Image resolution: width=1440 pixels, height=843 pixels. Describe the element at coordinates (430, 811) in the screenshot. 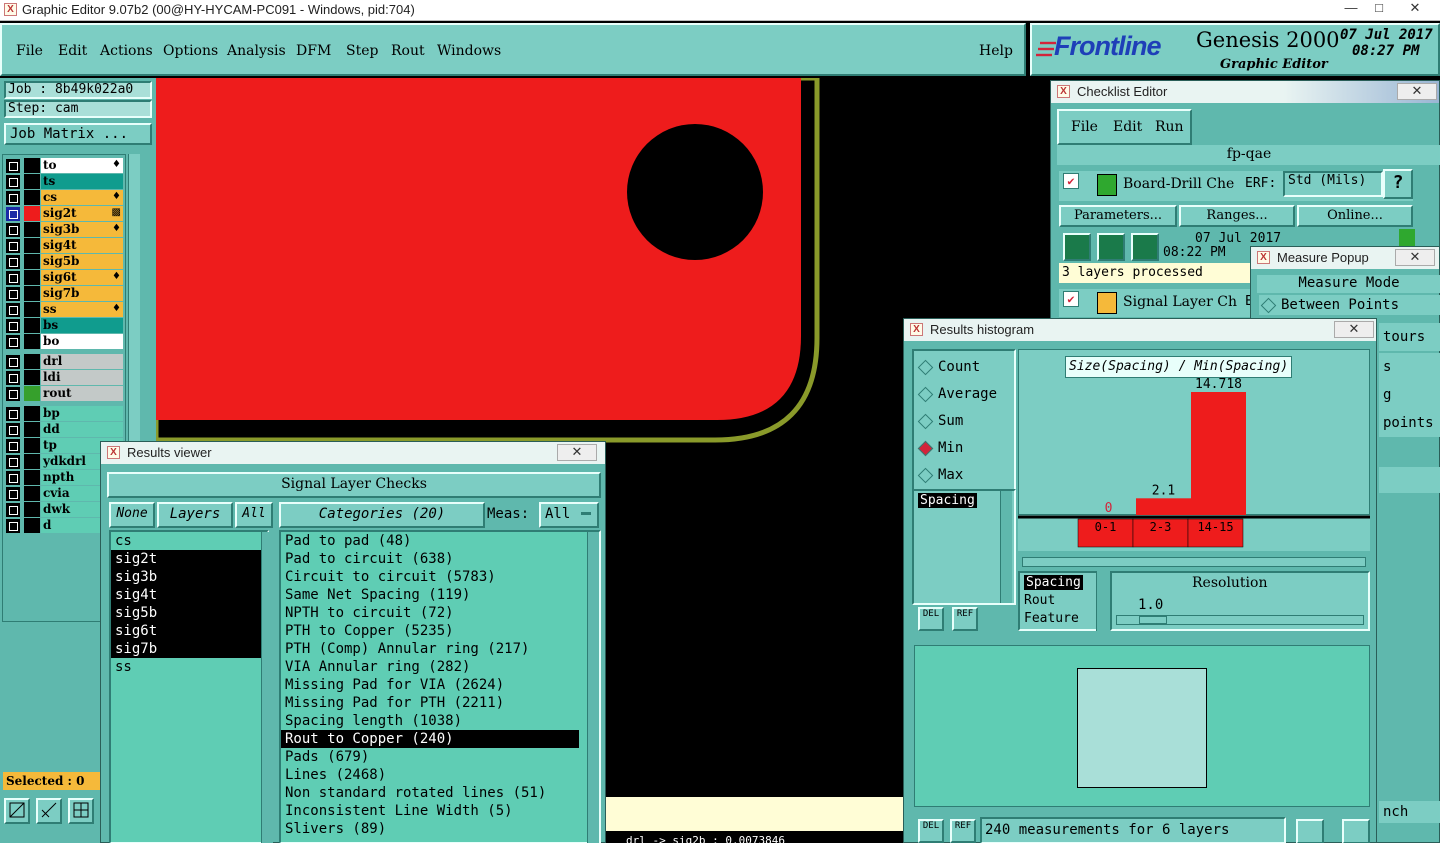

I see `category-item: Inconsistent Line Width (5)` at that location.